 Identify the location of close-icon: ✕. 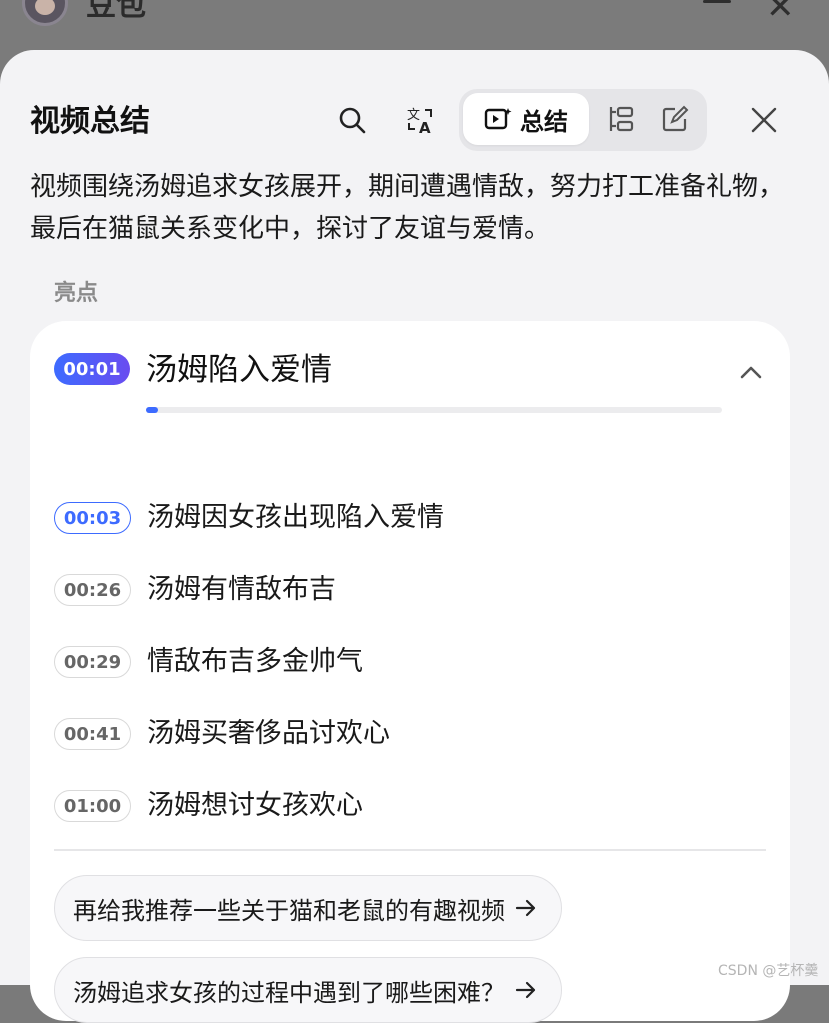
(780, 12).